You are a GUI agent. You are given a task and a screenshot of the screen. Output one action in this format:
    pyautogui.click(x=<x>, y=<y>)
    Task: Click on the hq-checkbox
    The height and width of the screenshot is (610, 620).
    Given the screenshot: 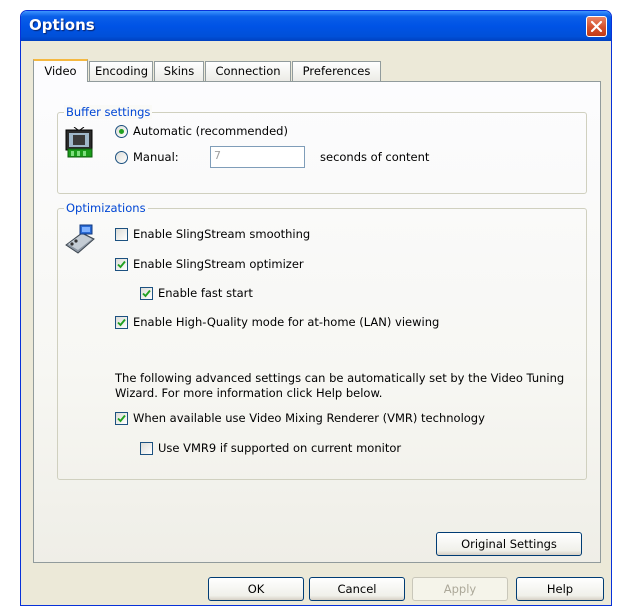 What is the action you would take?
    pyautogui.click(x=121, y=322)
    